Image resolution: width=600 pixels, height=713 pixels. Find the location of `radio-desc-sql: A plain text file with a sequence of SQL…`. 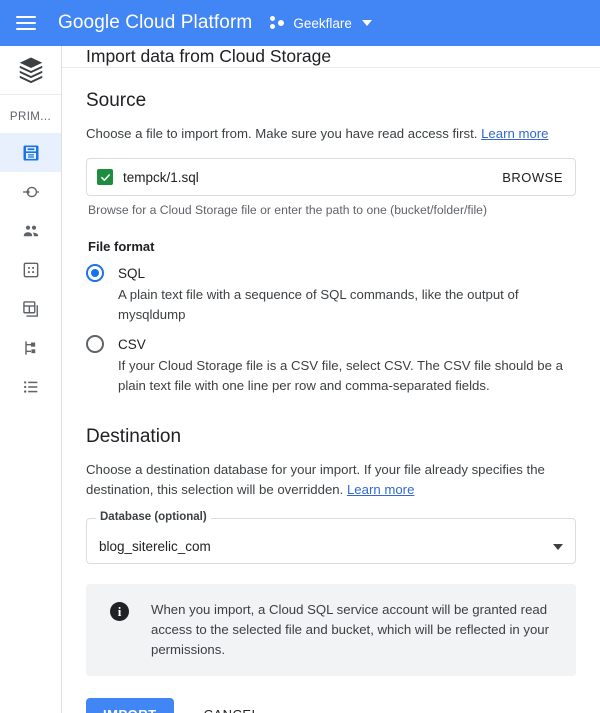

radio-desc-sql: A plain text file with a sequence of SQL… is located at coordinates (318, 304).